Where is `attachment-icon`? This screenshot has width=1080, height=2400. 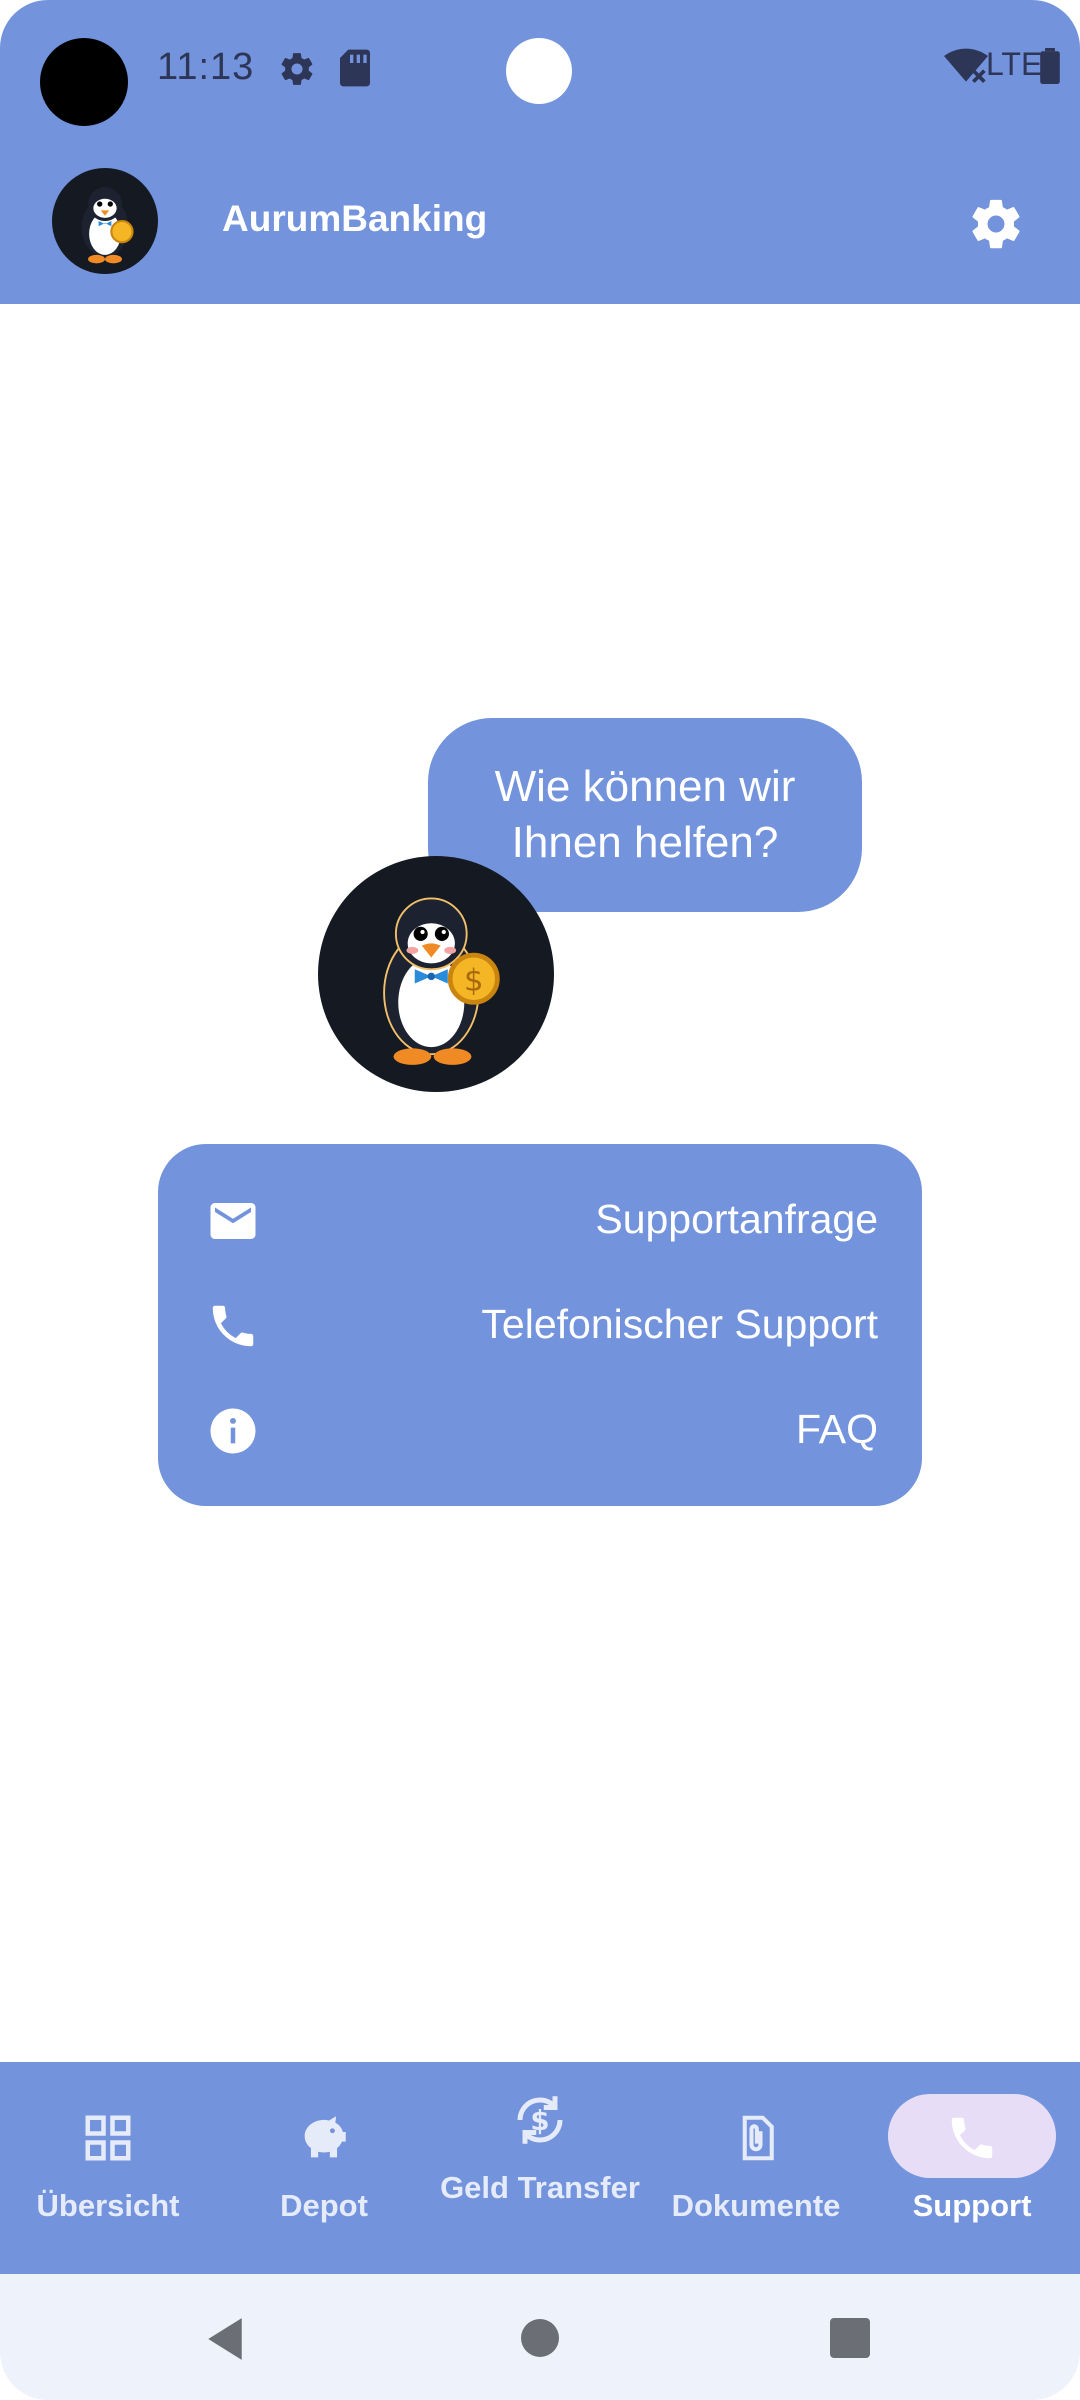 attachment-icon is located at coordinates (756, 2138).